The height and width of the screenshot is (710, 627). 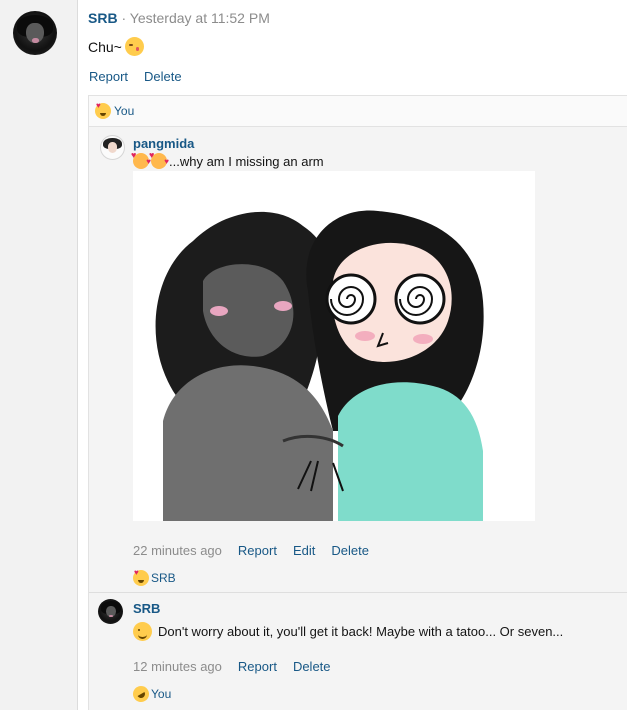 I want to click on post-reaction-bar: You, so click(x=357, y=111).